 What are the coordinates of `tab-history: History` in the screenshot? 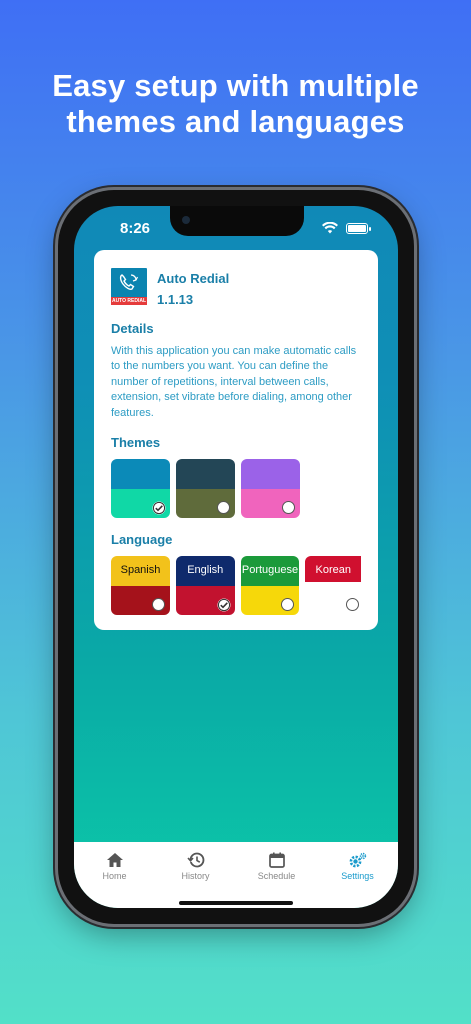 It's located at (195, 875).